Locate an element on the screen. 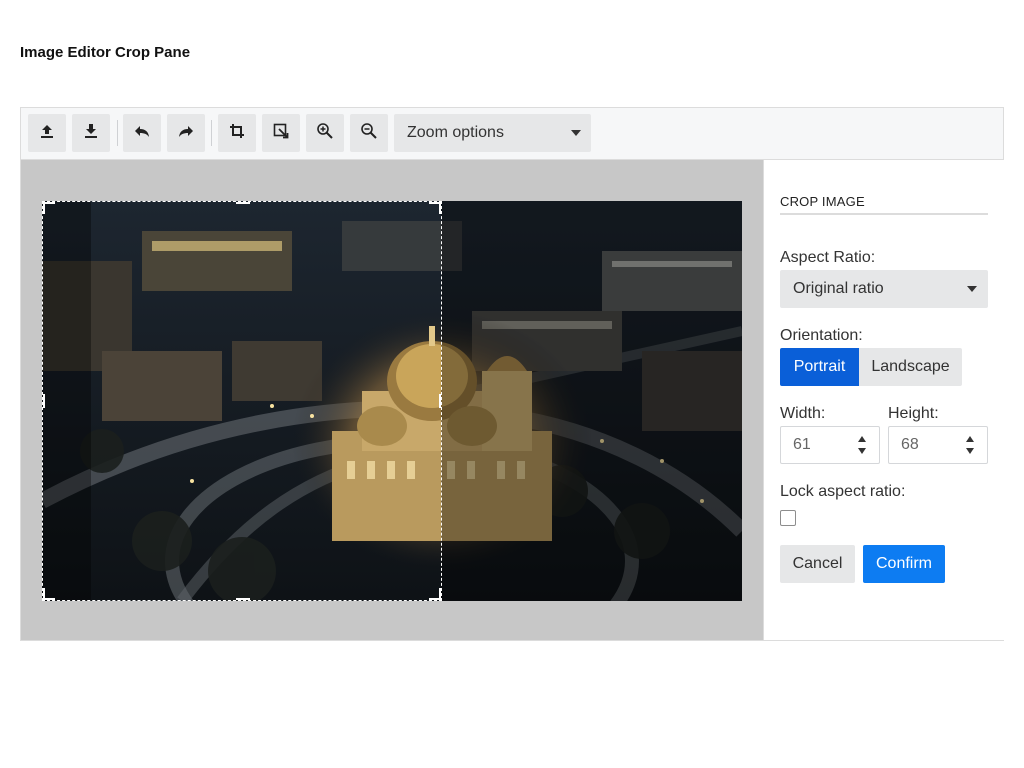 The width and height of the screenshot is (1024, 768). height-stepper is located at coordinates (971, 445).